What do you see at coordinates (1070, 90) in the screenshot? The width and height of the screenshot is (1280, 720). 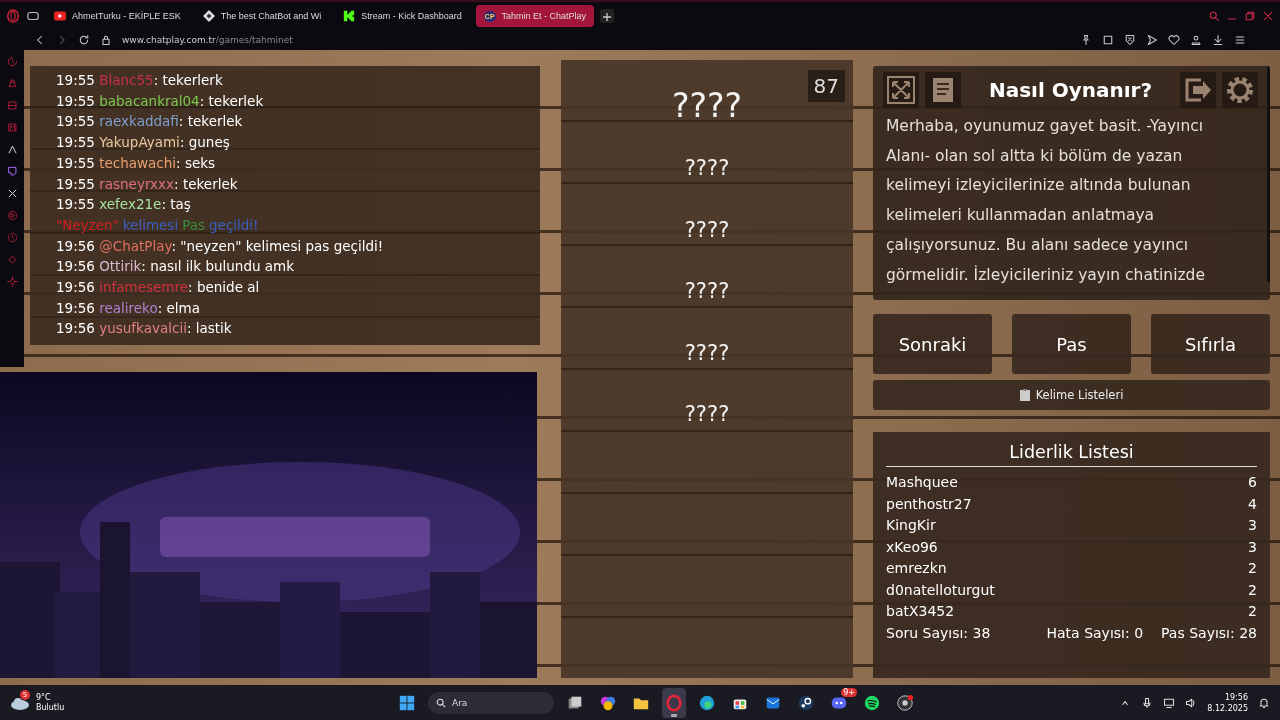 I see `panel-title: Nasıl Oynanır?` at bounding box center [1070, 90].